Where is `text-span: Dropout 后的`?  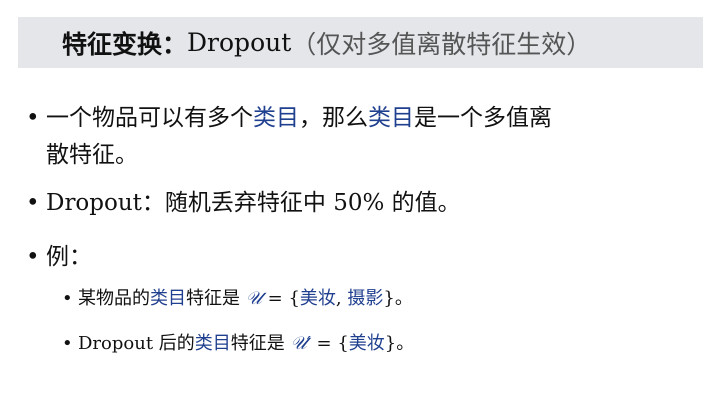
text-span: Dropout 后的 is located at coordinates (136, 343).